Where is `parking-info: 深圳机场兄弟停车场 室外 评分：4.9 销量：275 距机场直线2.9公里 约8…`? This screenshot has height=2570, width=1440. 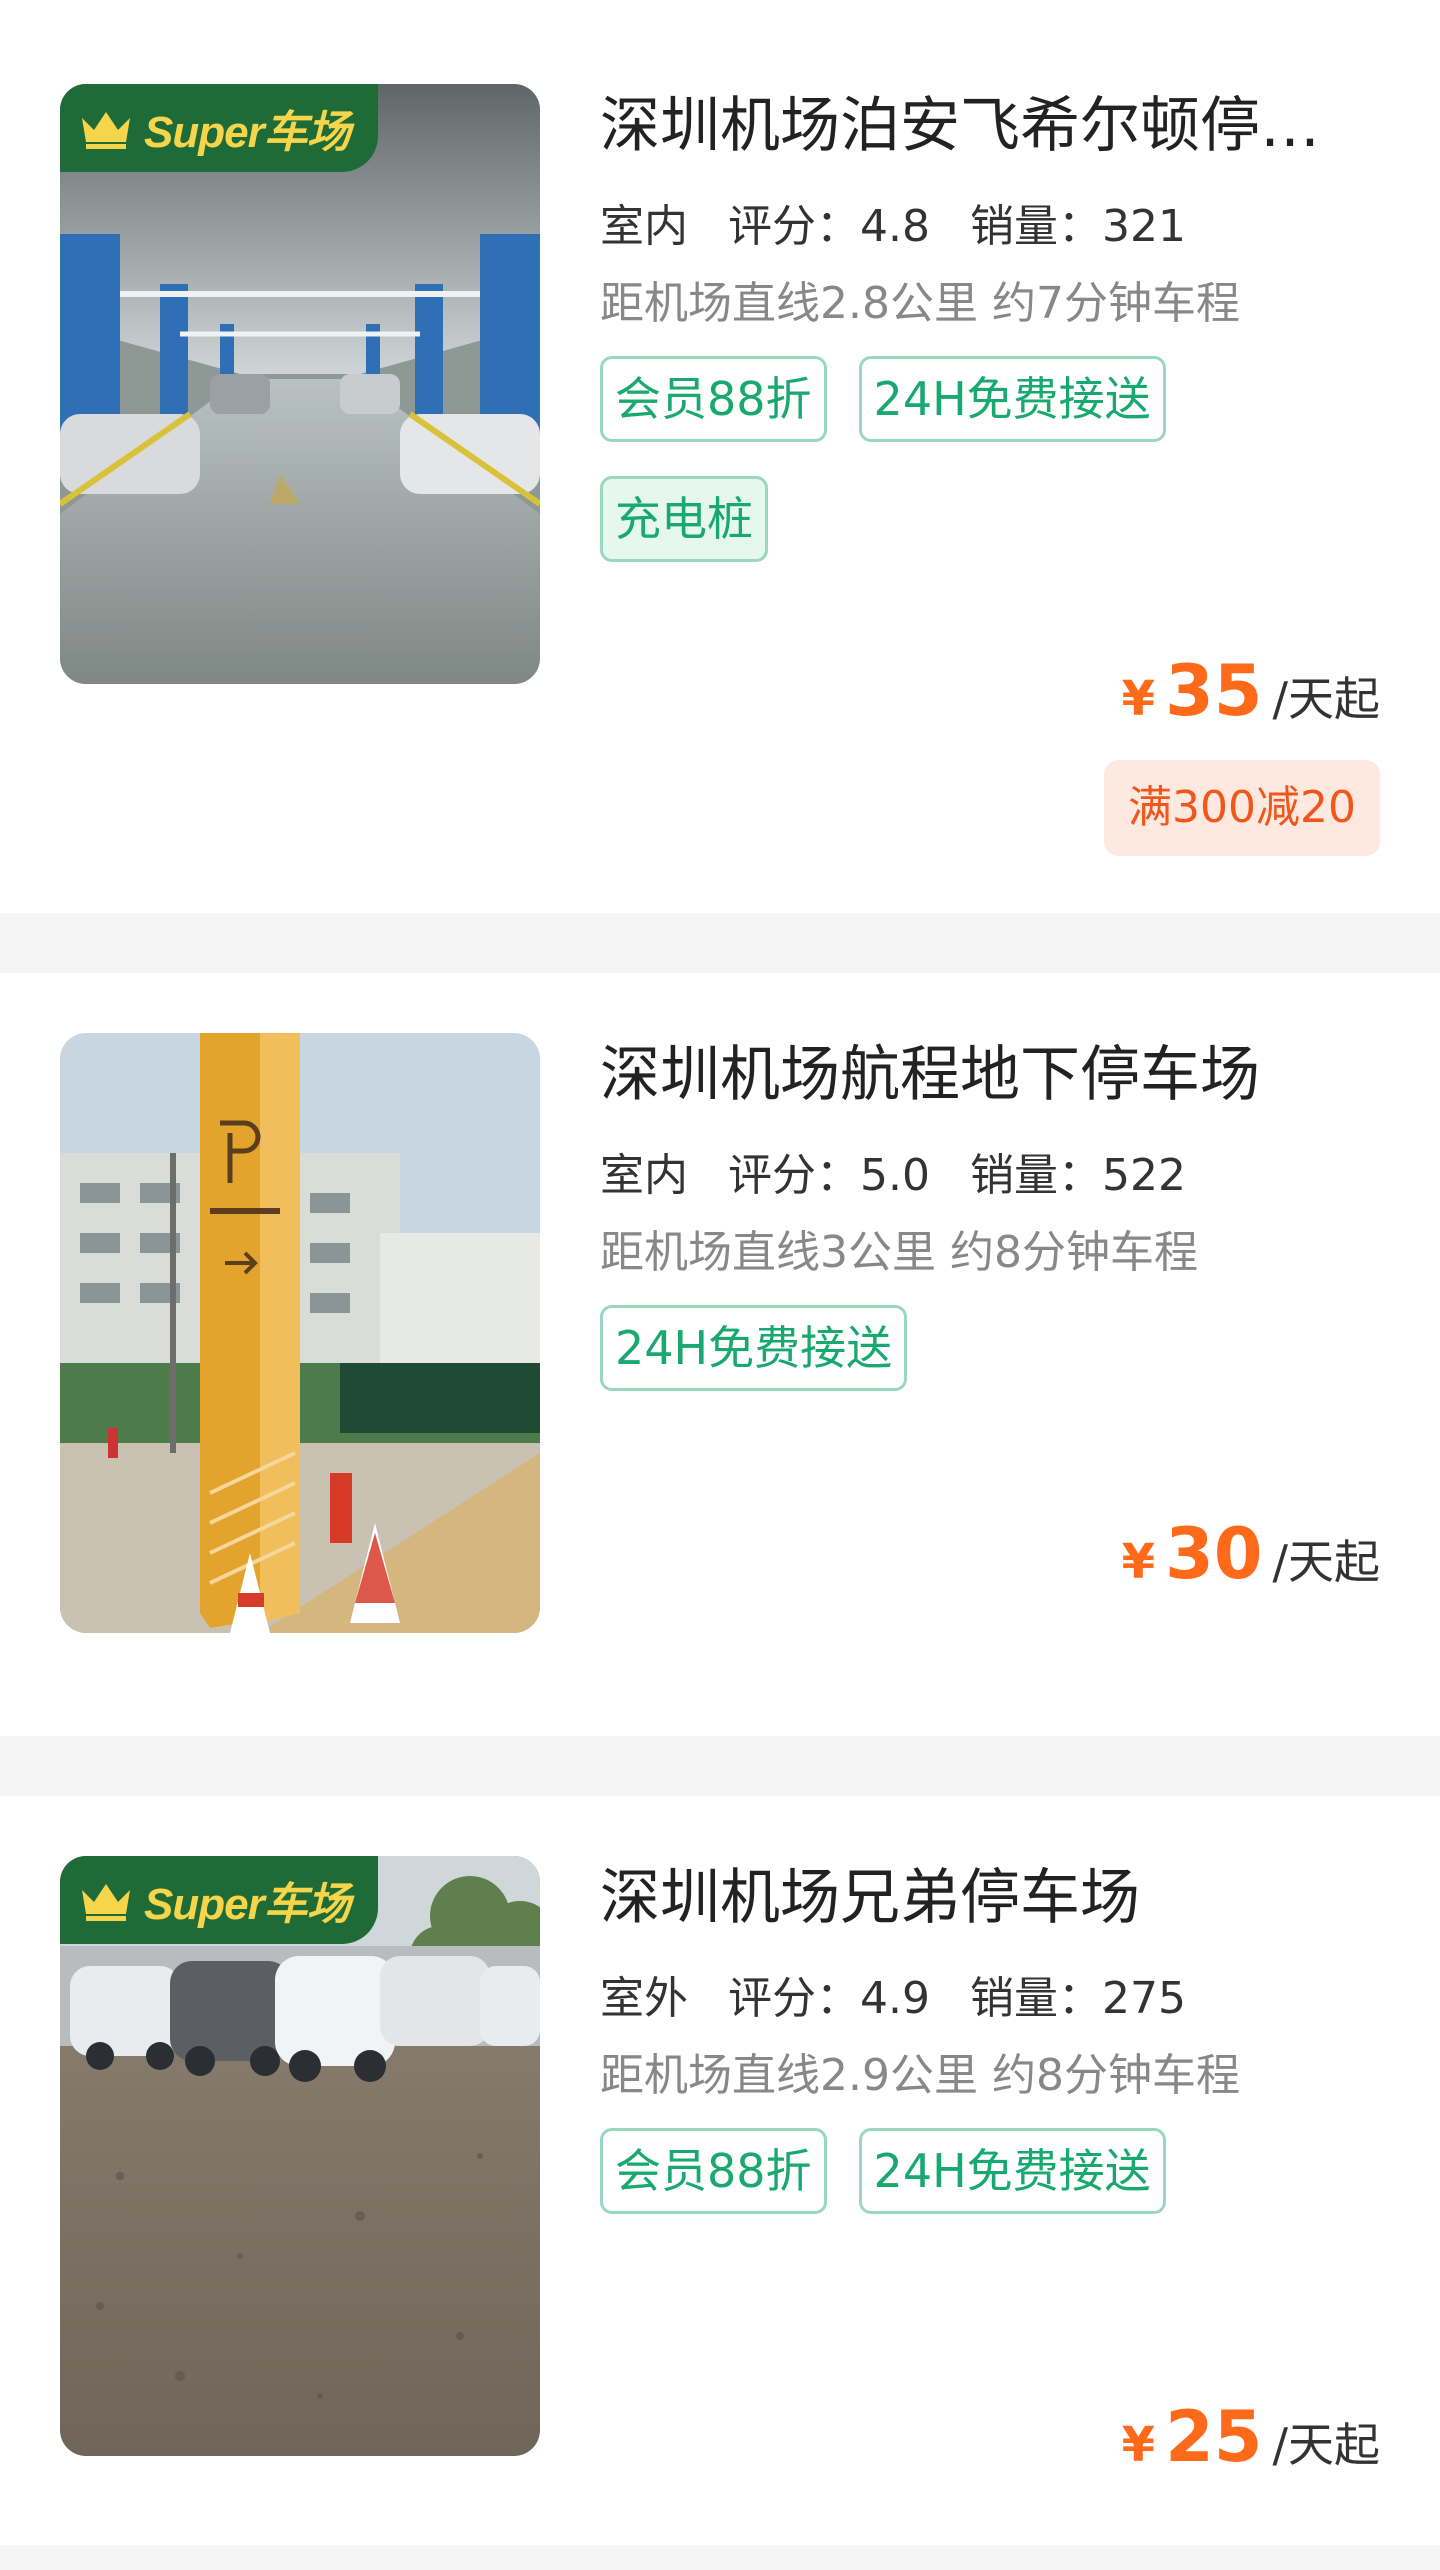
parking-info: 深圳机场兄弟停车场 室外 评分：4.9 销量：275 距机场直线2.9公里 约8… is located at coordinates (990, 2052).